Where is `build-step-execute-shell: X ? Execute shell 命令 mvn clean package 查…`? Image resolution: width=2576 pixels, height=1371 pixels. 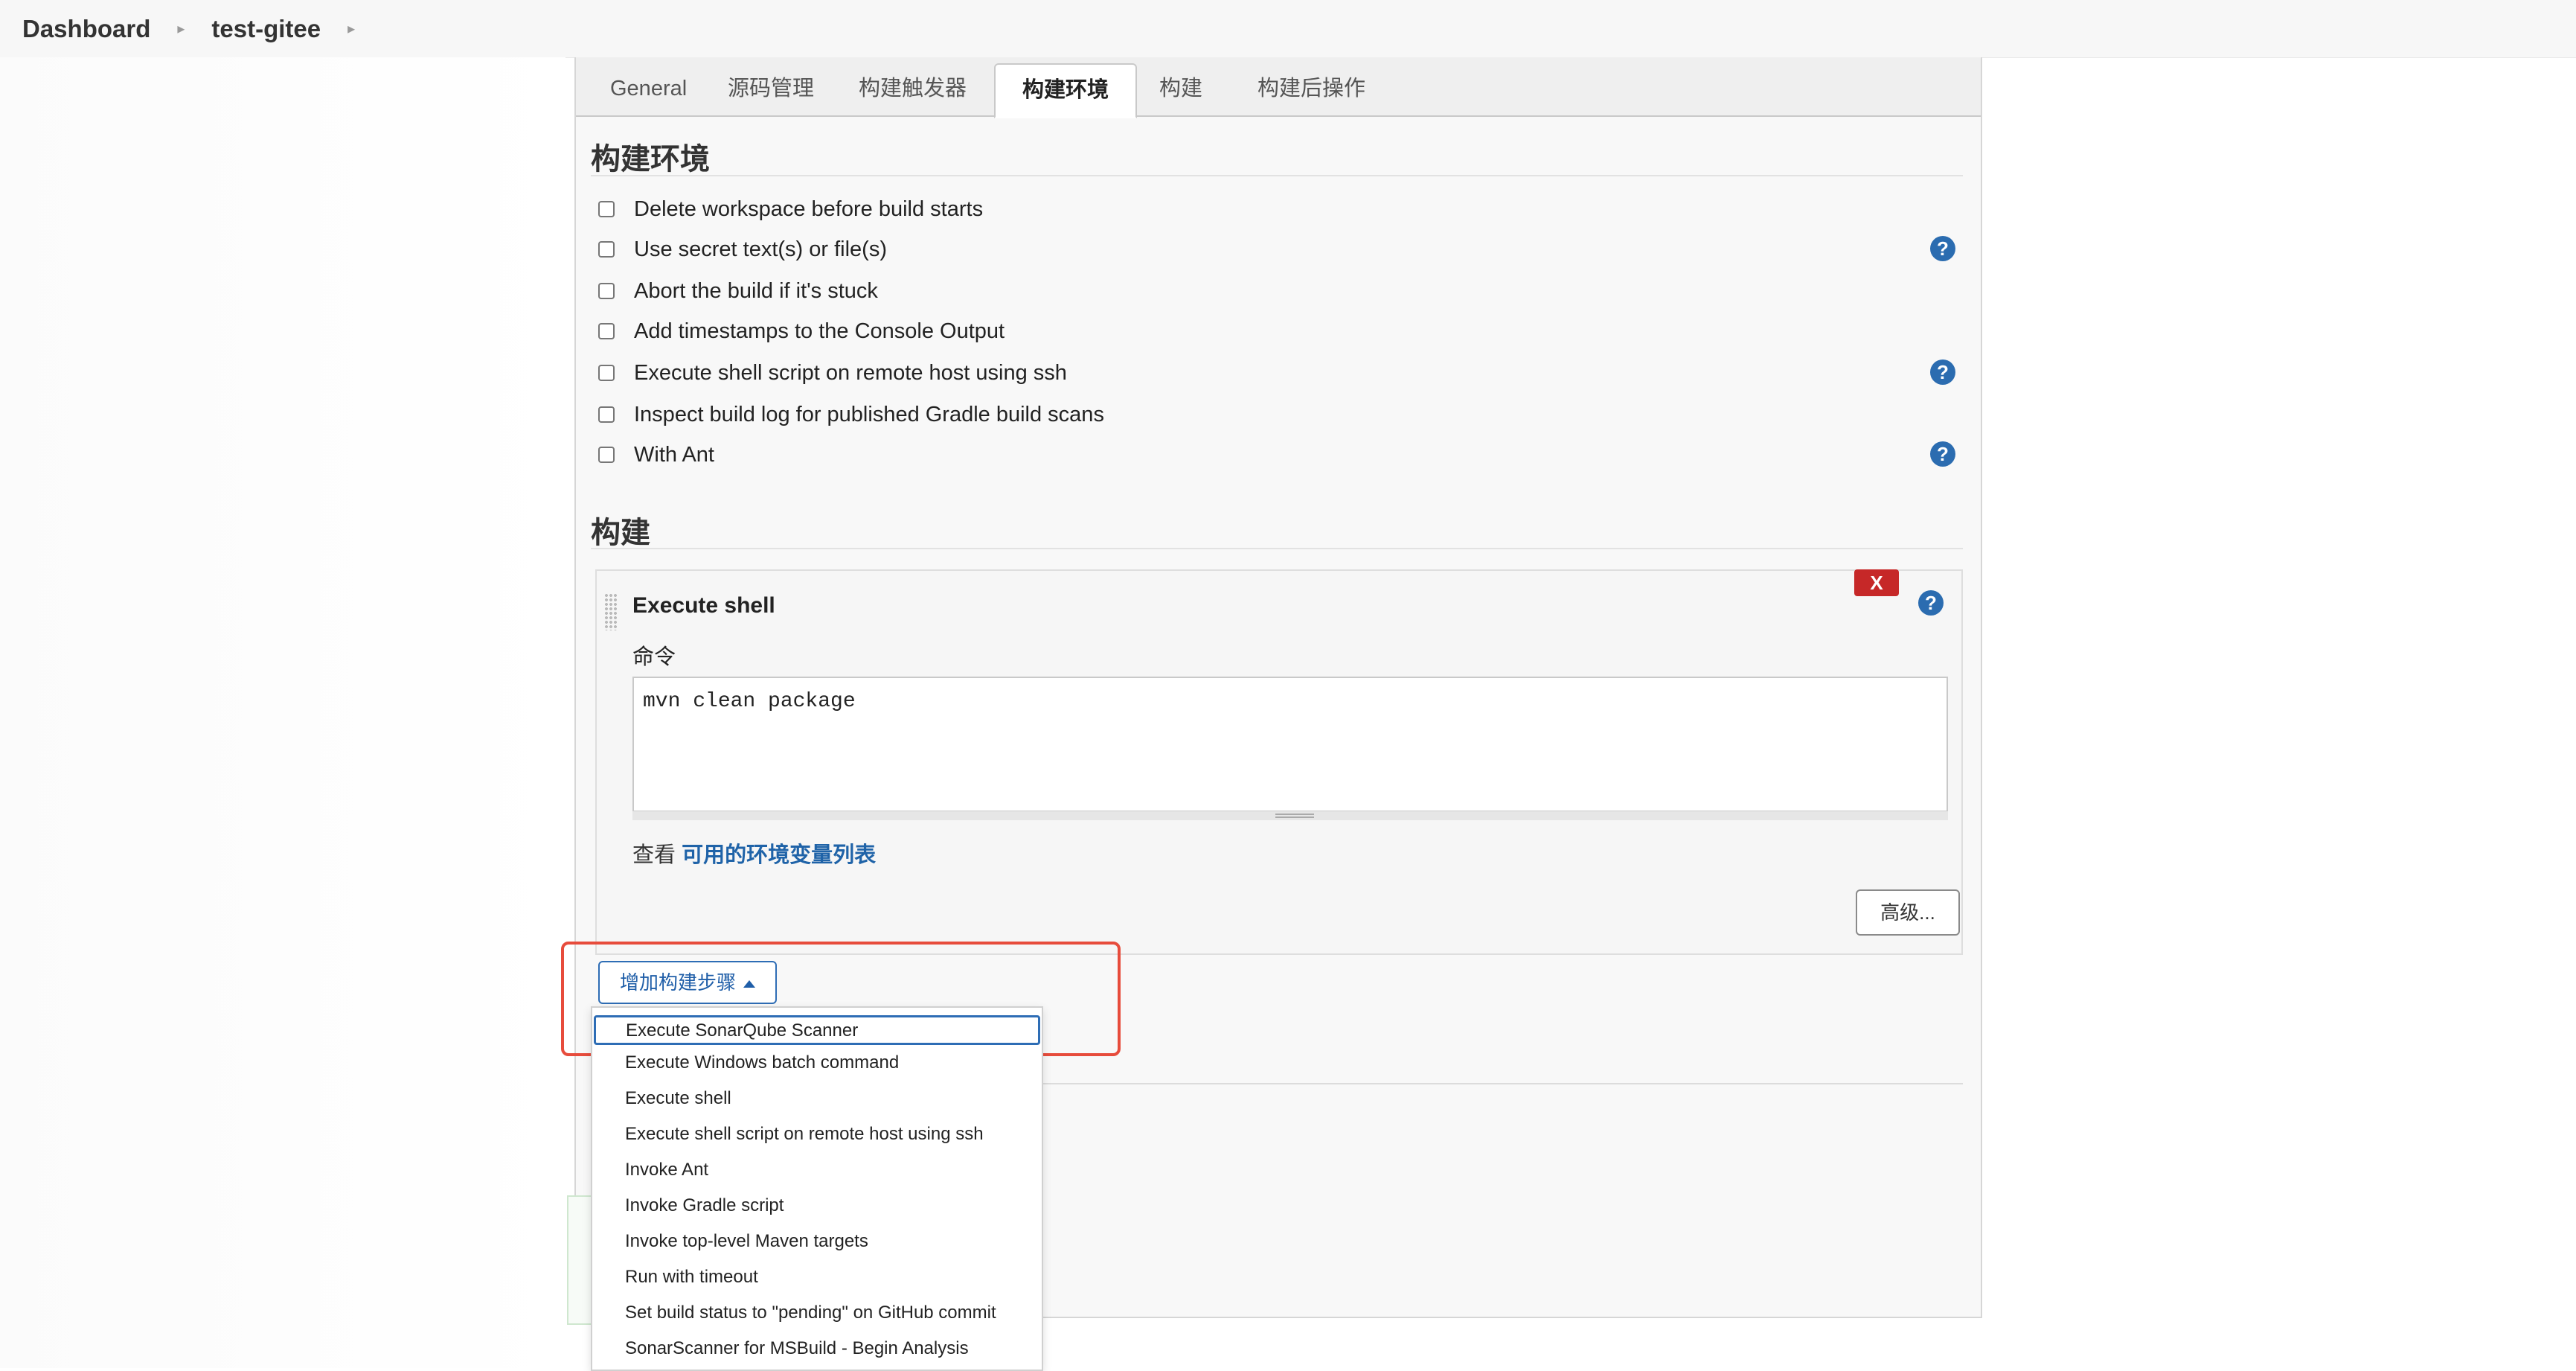
build-step-execute-shell: X ? Execute shell 命令 mvn clean package 查… is located at coordinates (1279, 762).